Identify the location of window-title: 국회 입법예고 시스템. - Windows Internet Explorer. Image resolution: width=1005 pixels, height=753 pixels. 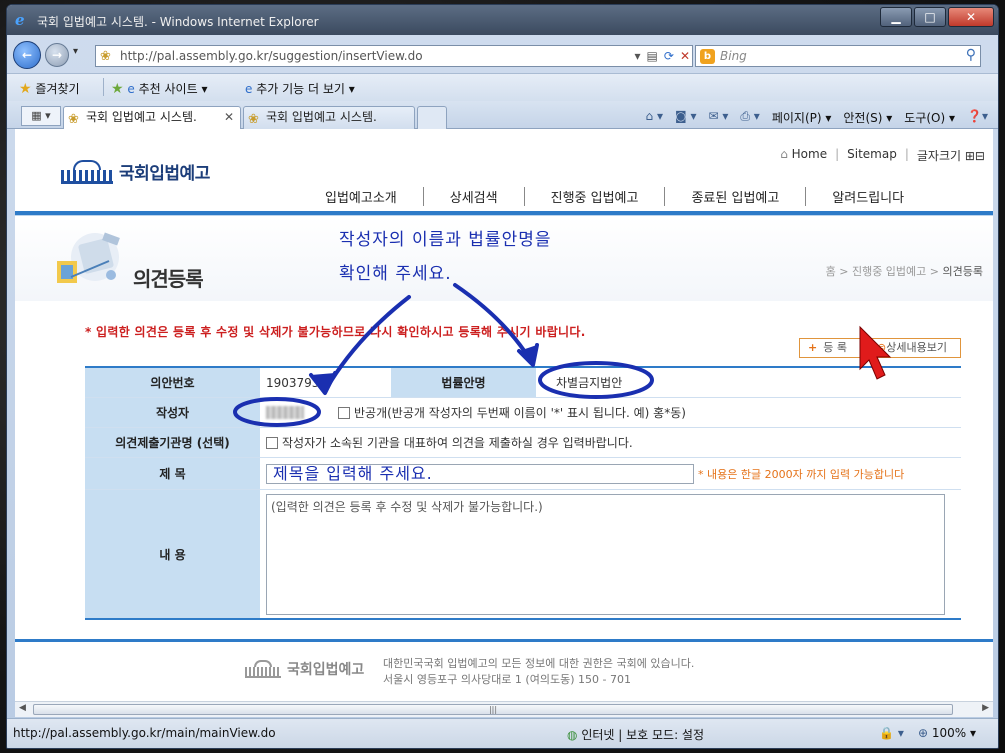
(178, 22).